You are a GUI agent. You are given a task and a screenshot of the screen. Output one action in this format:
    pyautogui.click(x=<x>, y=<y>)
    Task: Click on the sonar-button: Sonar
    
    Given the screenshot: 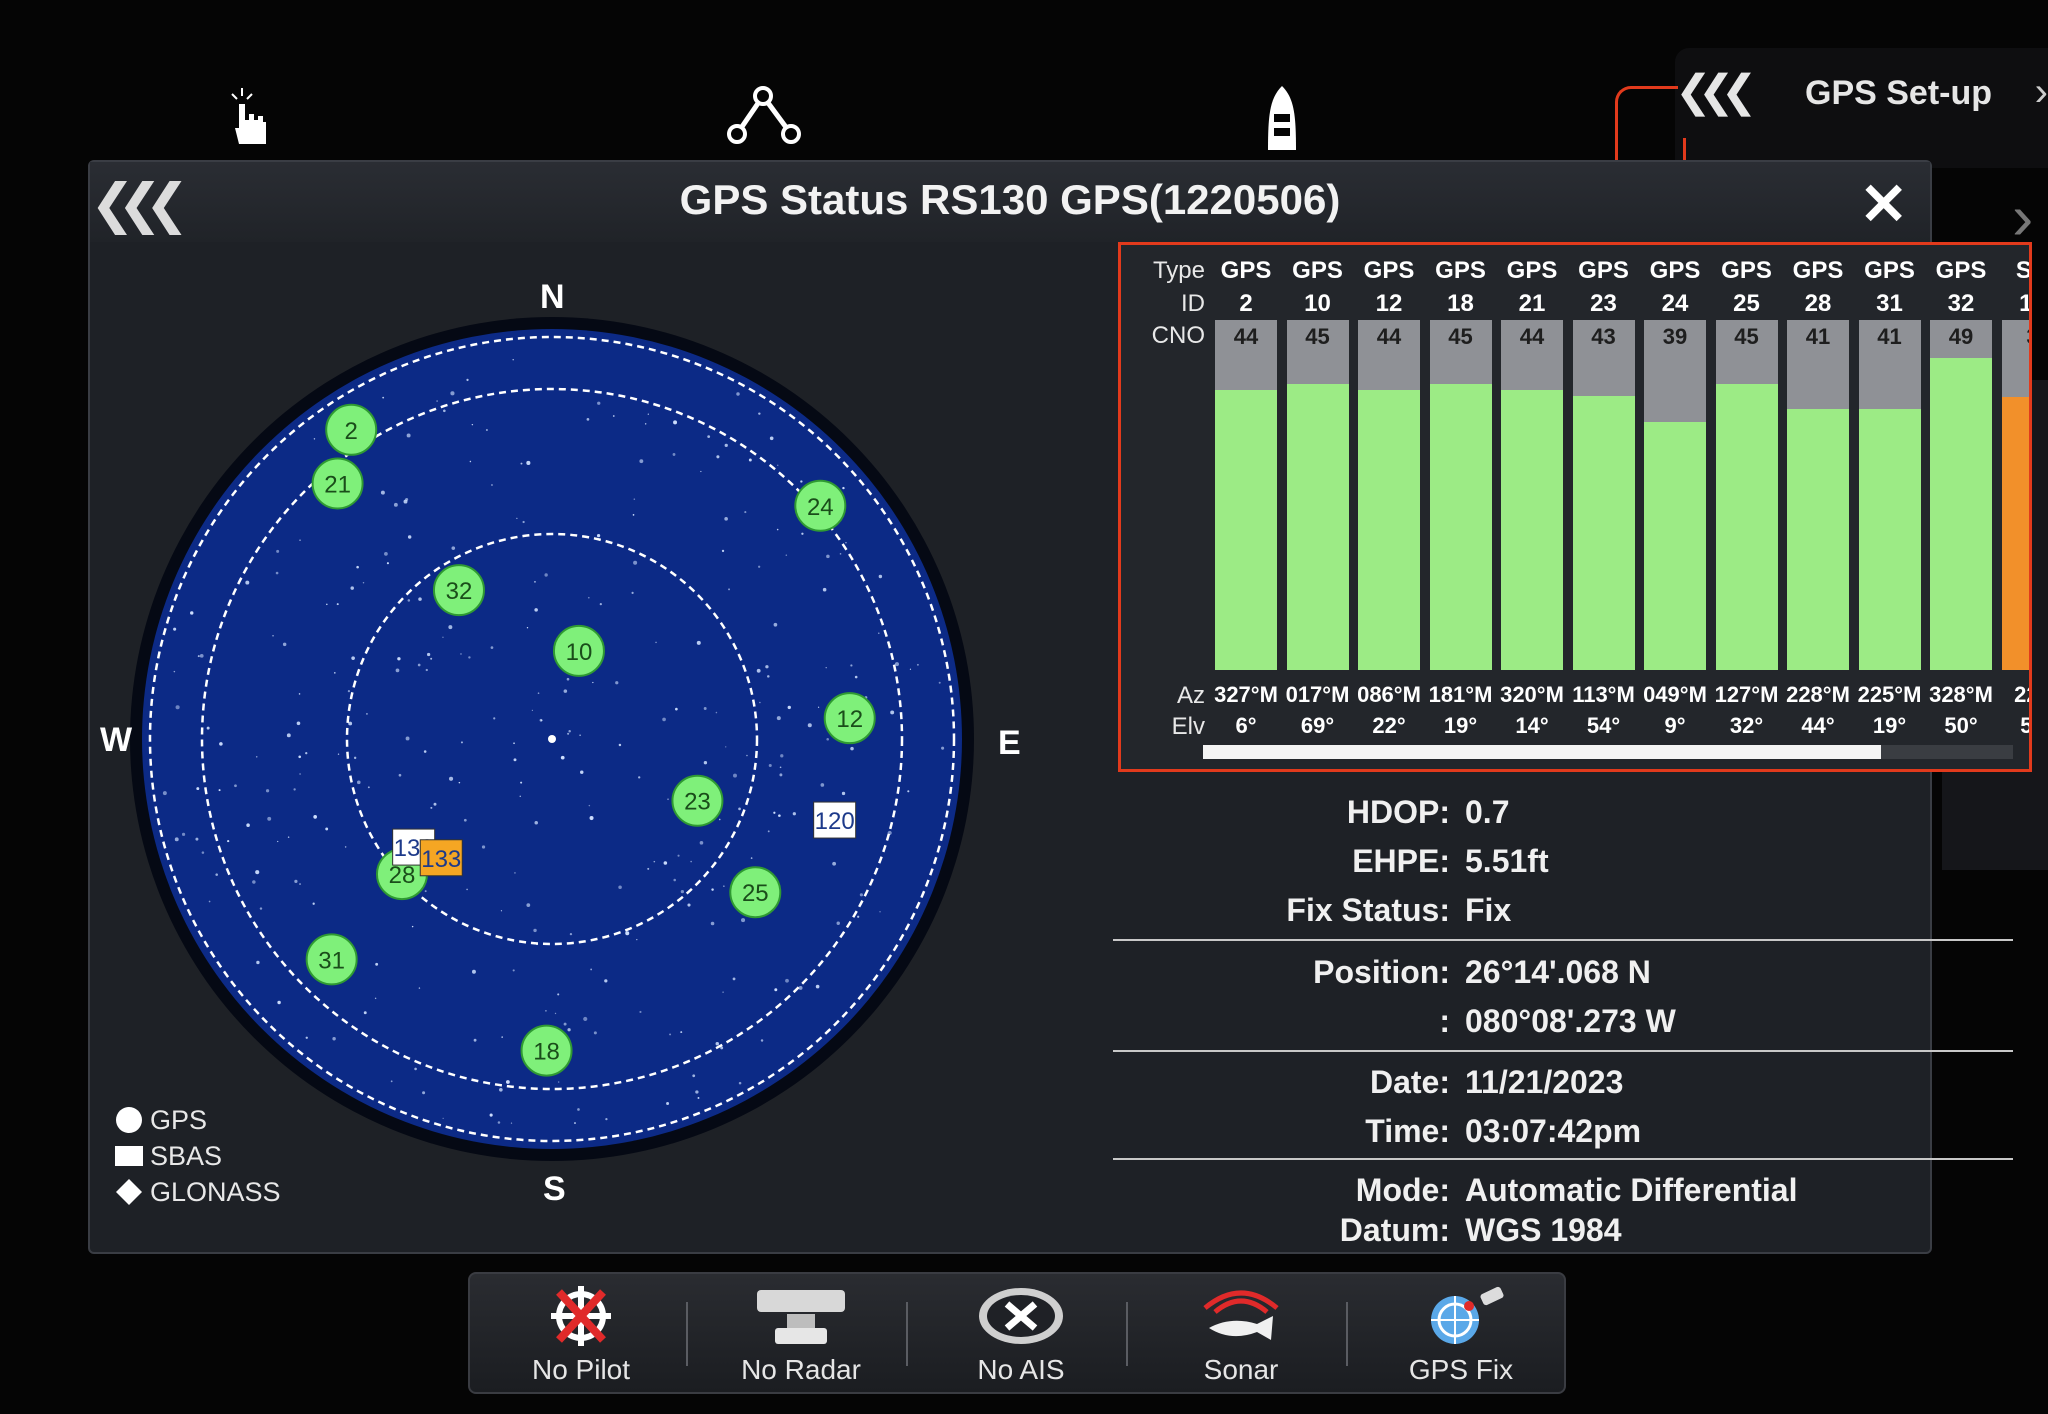 What is the action you would take?
    pyautogui.click(x=1241, y=1333)
    